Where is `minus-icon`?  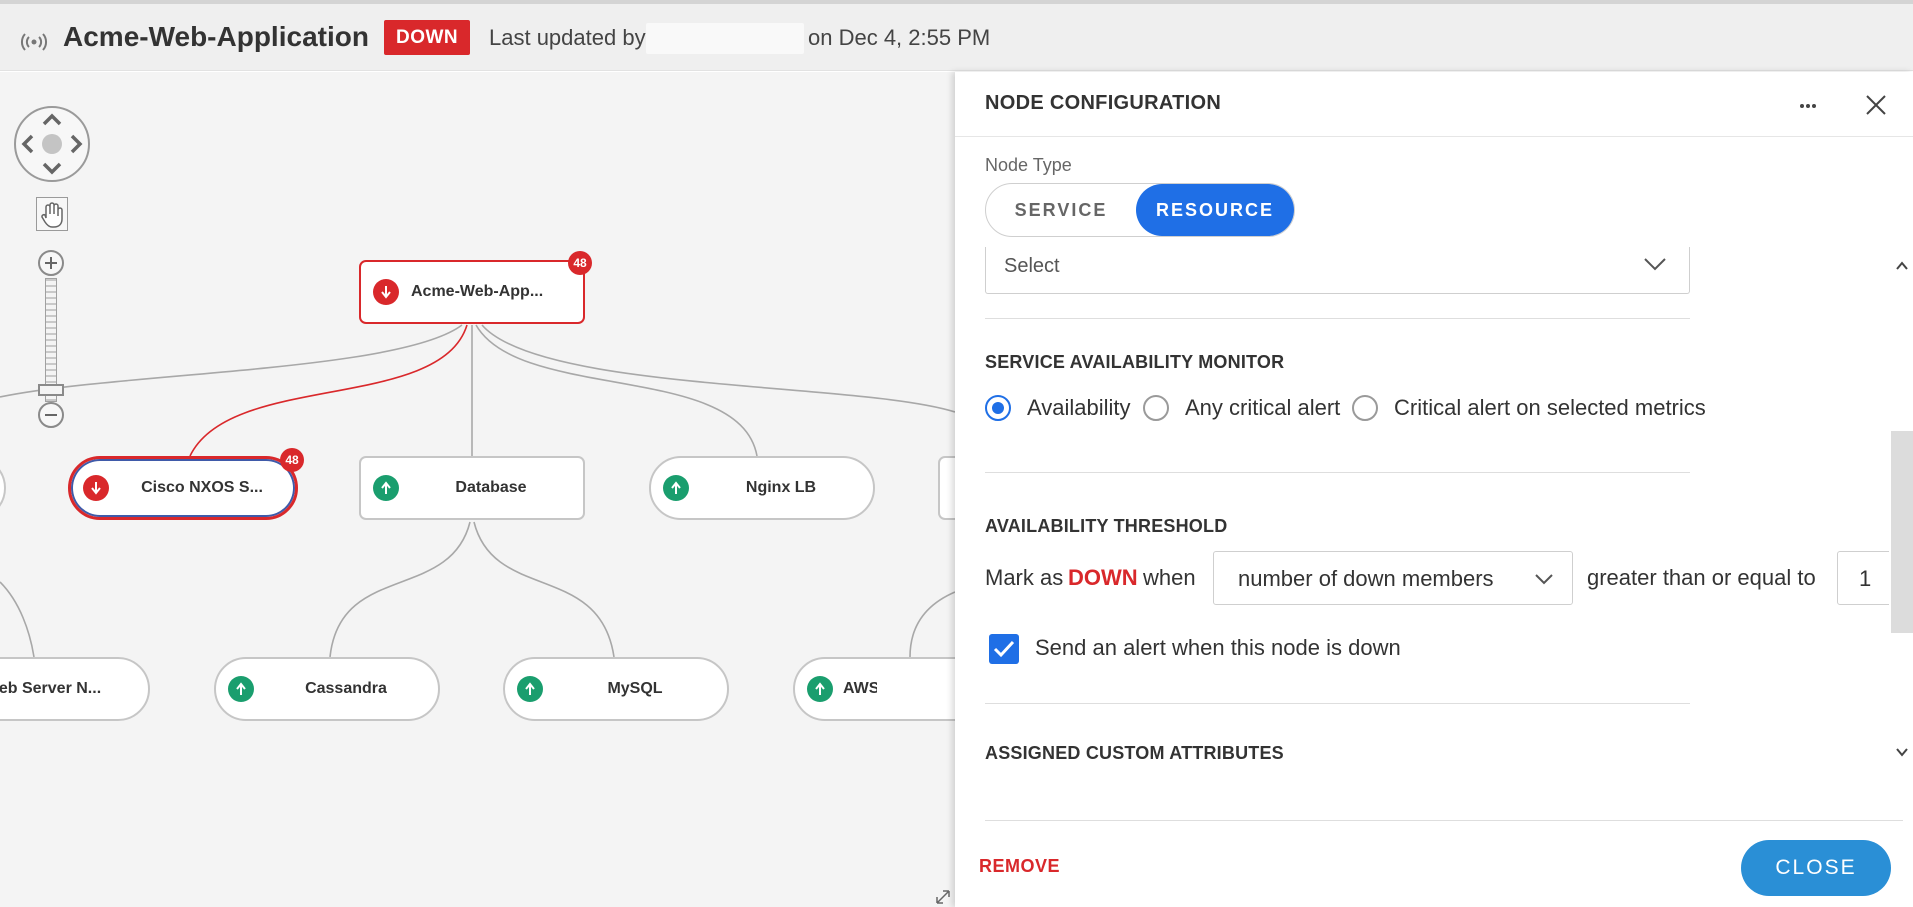 minus-icon is located at coordinates (51, 415).